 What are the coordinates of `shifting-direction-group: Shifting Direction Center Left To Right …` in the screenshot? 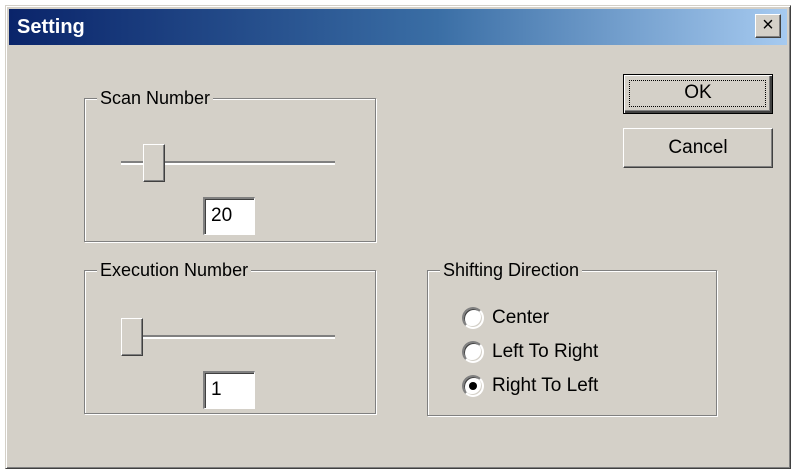 It's located at (572, 337).